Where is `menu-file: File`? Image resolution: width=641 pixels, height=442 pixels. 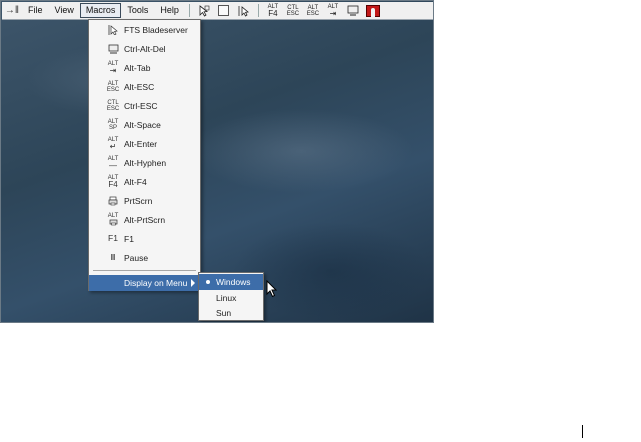
menu-file: File is located at coordinates (35, 10).